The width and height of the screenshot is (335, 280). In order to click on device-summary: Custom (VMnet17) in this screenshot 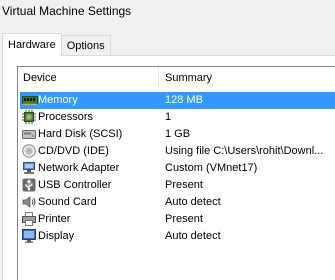, I will do `click(211, 168)`.